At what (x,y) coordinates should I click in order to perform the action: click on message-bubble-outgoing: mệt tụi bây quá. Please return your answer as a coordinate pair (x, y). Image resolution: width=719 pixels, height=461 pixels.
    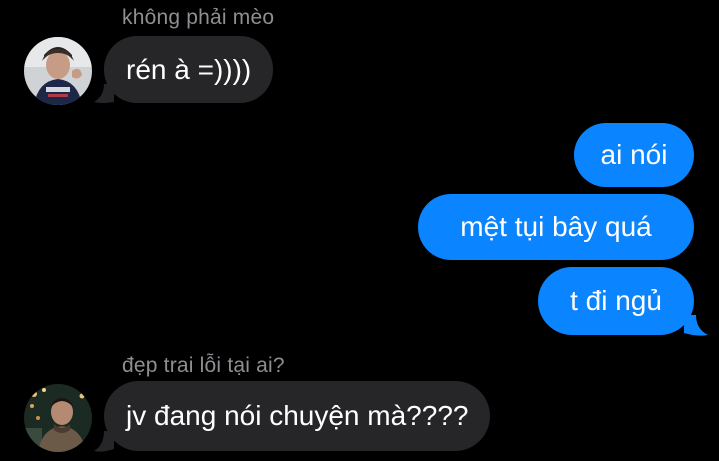
    Looking at the image, I should click on (556, 227).